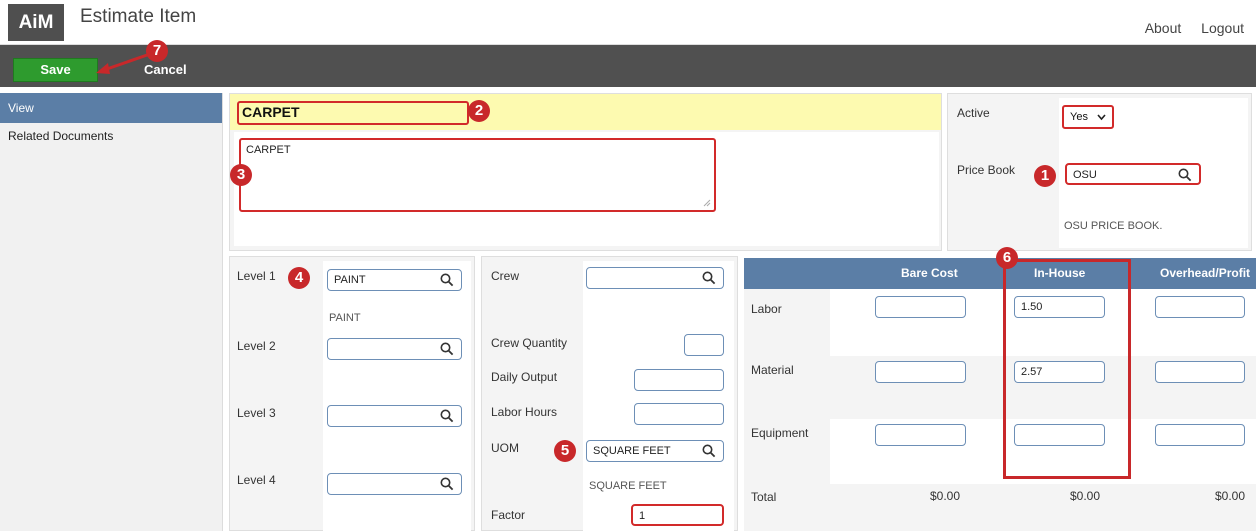 This screenshot has height=531, width=1256. Describe the element at coordinates (920, 372) in the screenshot. I see `material-bare-cost-input` at that location.